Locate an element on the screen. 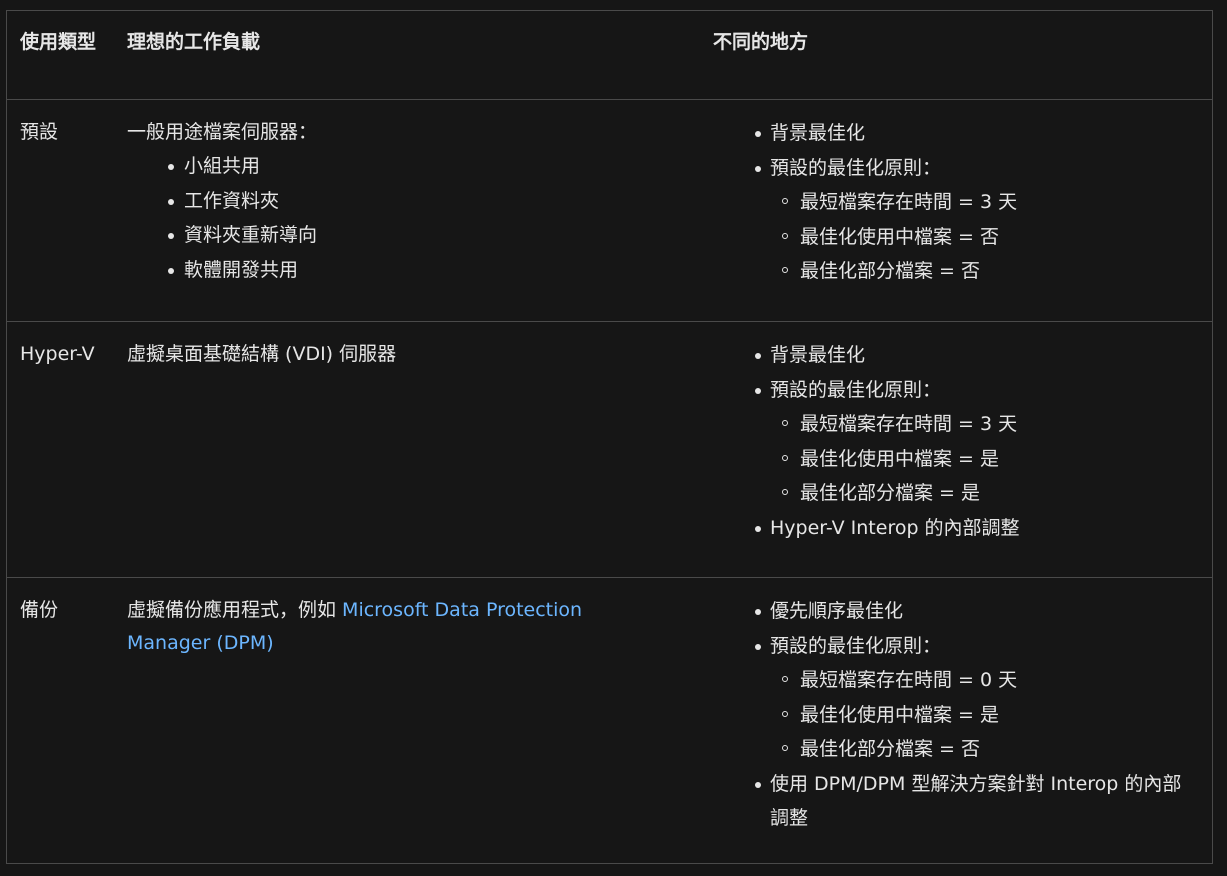 Image resolution: width=1227 pixels, height=876 pixels. list-item: 使用 DPM/DPM 型解決方案針對 Interop 的內部調整 is located at coordinates (958, 801).